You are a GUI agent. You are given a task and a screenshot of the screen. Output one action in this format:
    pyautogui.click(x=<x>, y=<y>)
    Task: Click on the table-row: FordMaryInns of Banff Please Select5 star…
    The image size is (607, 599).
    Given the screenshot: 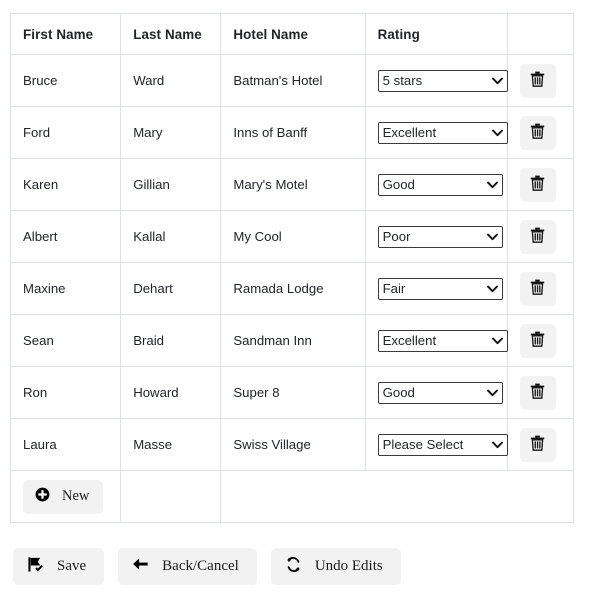 What is the action you would take?
    pyautogui.click(x=292, y=132)
    